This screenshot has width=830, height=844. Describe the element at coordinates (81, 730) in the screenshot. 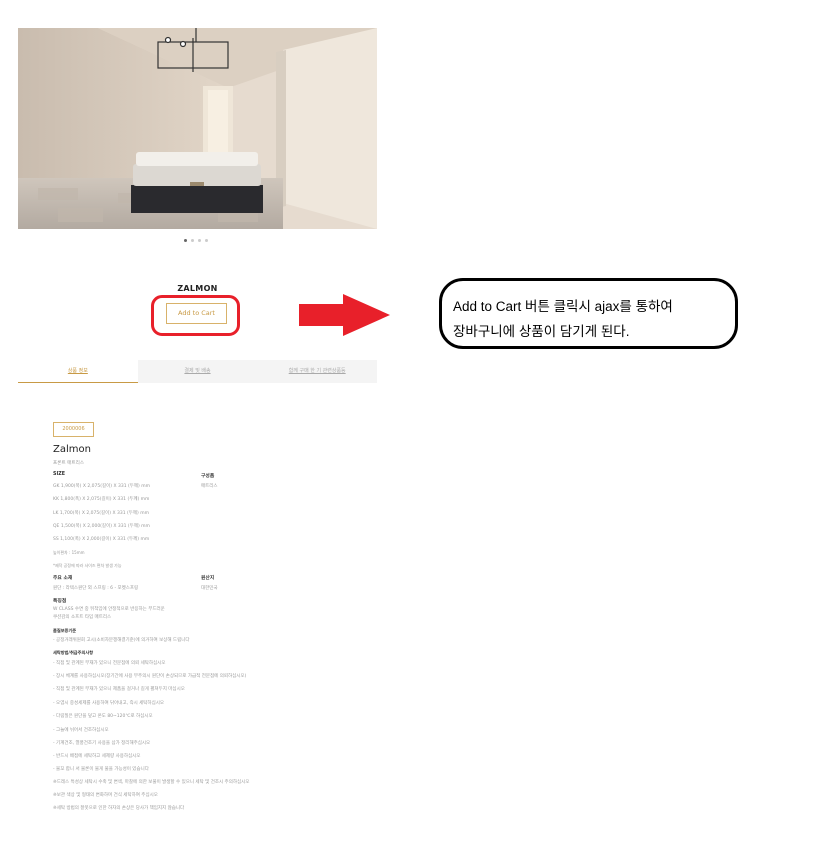

I see `care-line: - 그늘에 뉘어서 건조하십시오` at that location.